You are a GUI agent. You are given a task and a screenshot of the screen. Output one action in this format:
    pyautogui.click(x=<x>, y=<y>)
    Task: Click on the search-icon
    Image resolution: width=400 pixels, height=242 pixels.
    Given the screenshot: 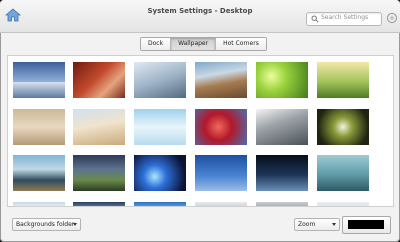 What is the action you would take?
    pyautogui.click(x=315, y=19)
    